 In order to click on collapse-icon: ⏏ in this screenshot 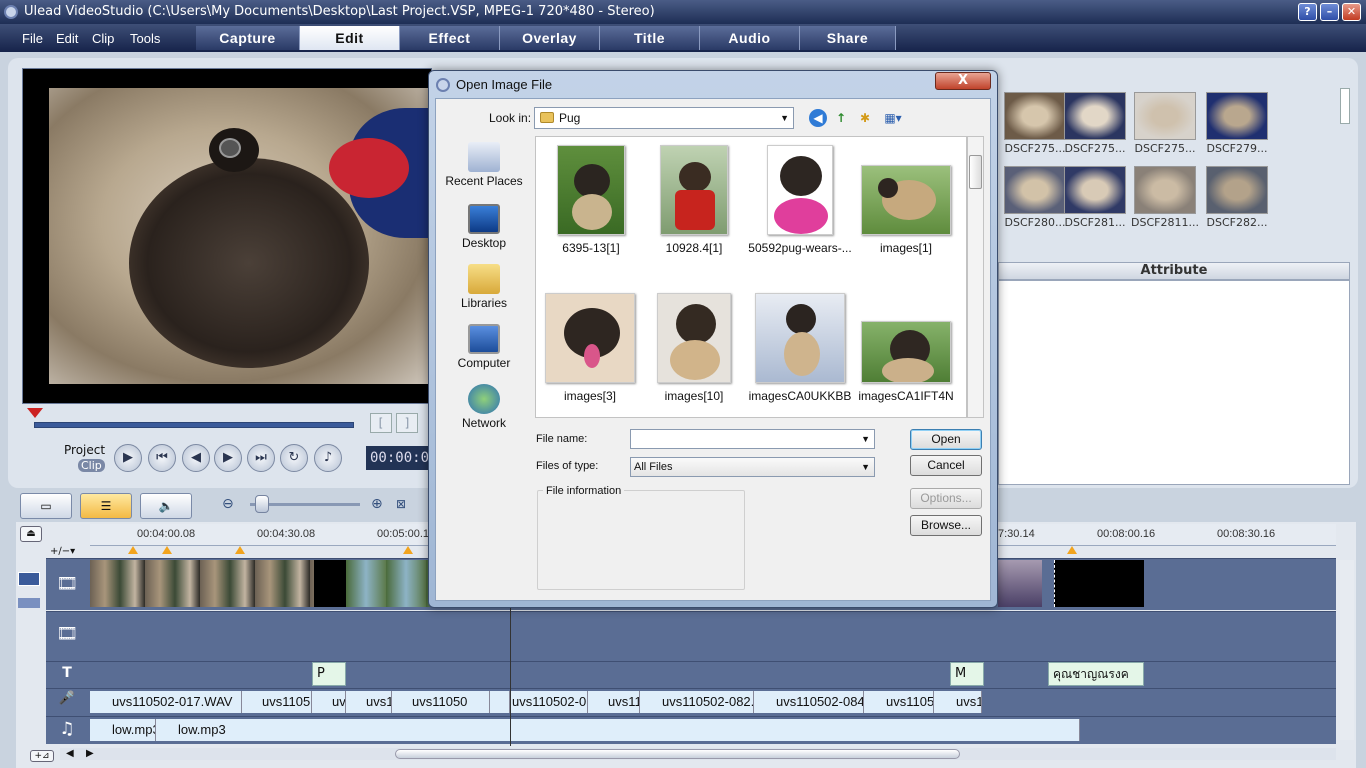, I will do `click(31, 534)`.